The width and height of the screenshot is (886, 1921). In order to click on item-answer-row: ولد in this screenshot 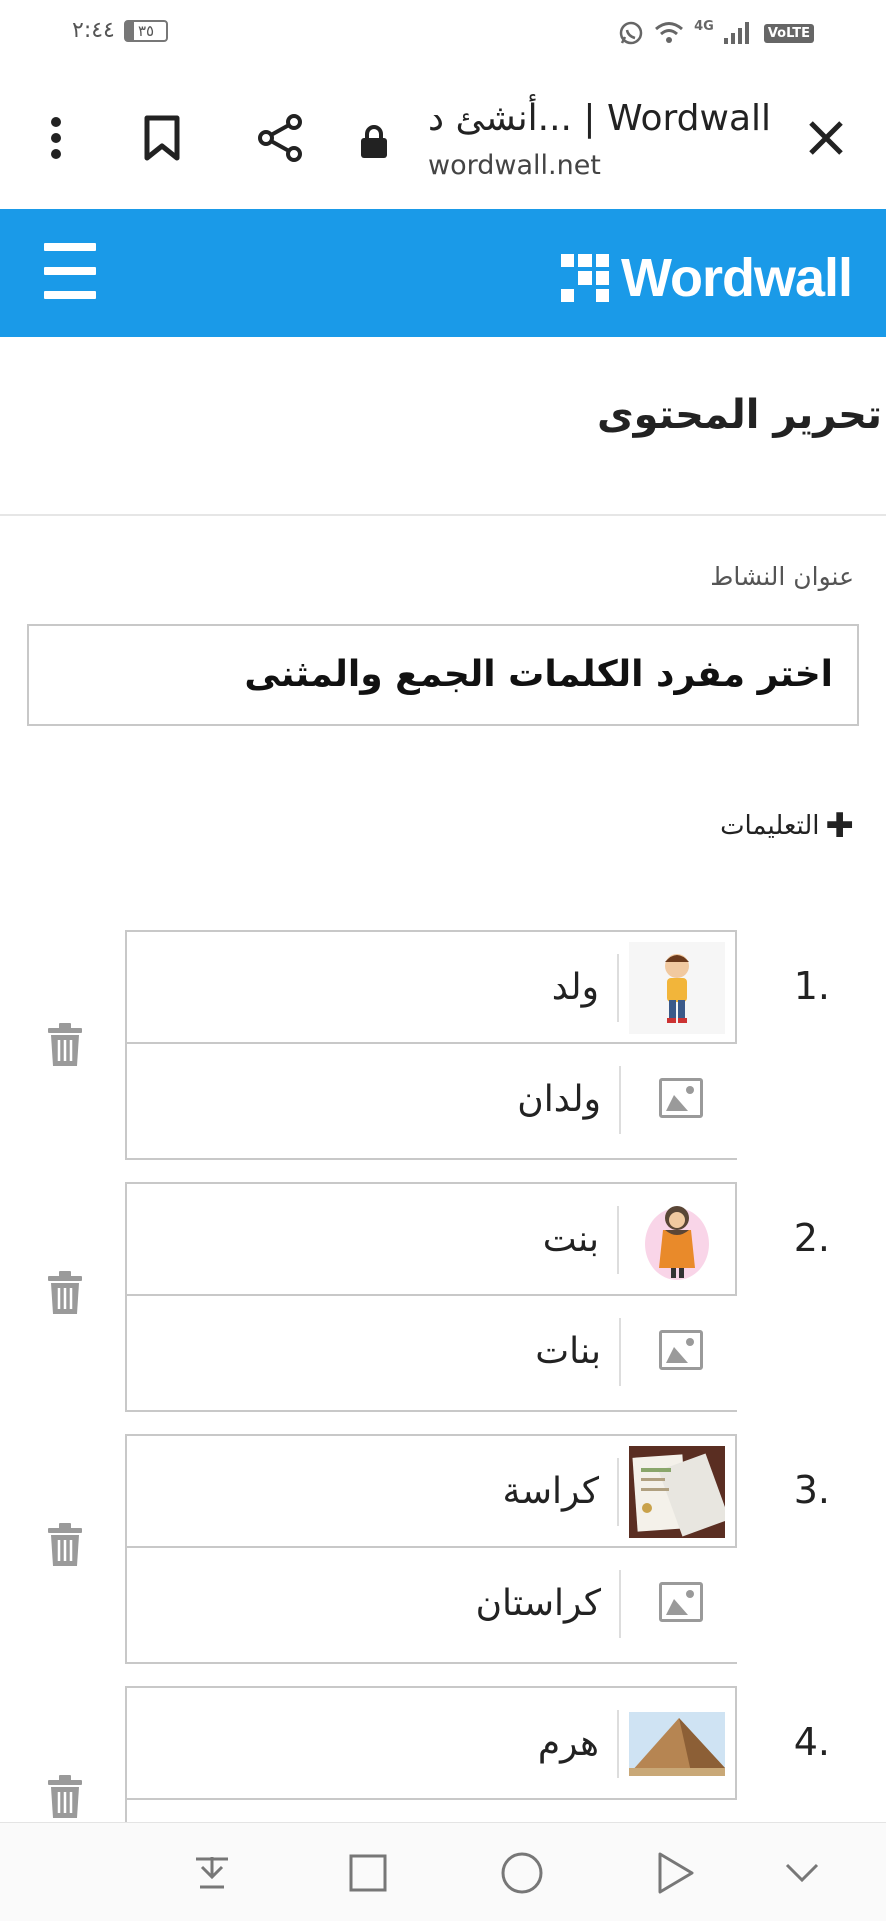, I will do `click(431, 987)`.